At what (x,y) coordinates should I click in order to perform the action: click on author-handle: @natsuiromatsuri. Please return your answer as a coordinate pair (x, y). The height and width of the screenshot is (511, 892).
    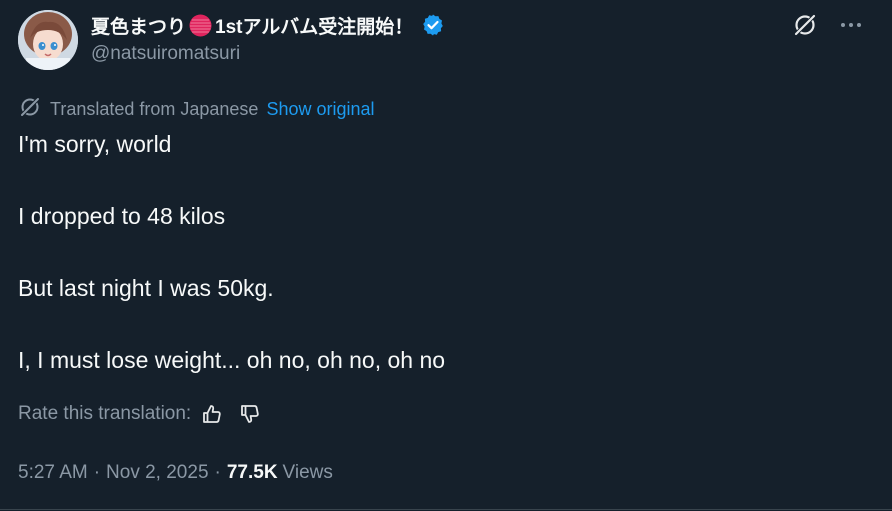
    Looking at the image, I should click on (165, 54).